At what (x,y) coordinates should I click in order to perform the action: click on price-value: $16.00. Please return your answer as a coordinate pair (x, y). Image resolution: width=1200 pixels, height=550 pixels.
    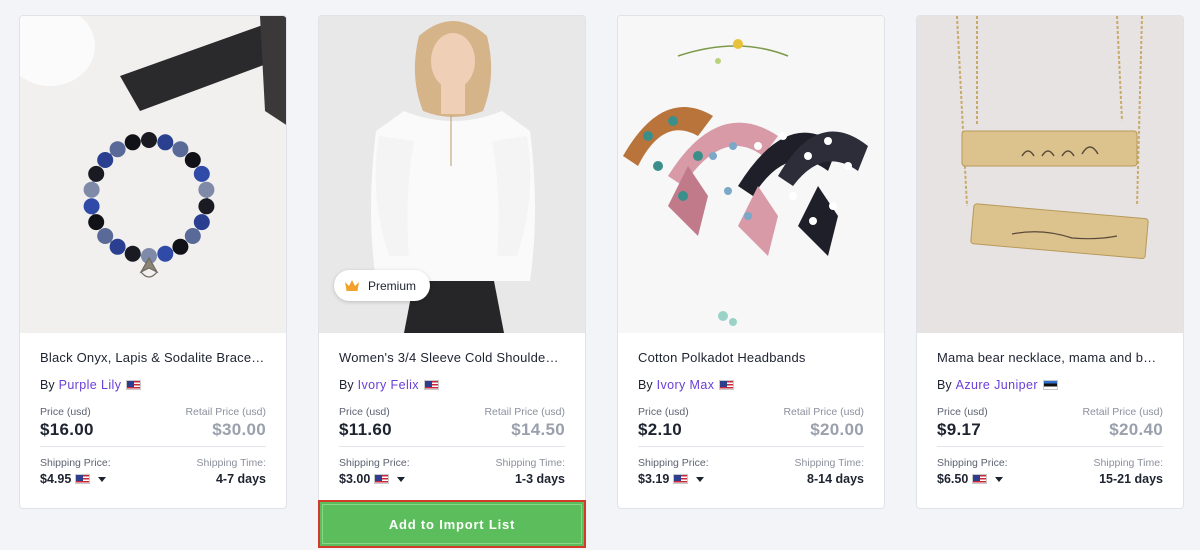
    Looking at the image, I should click on (67, 429).